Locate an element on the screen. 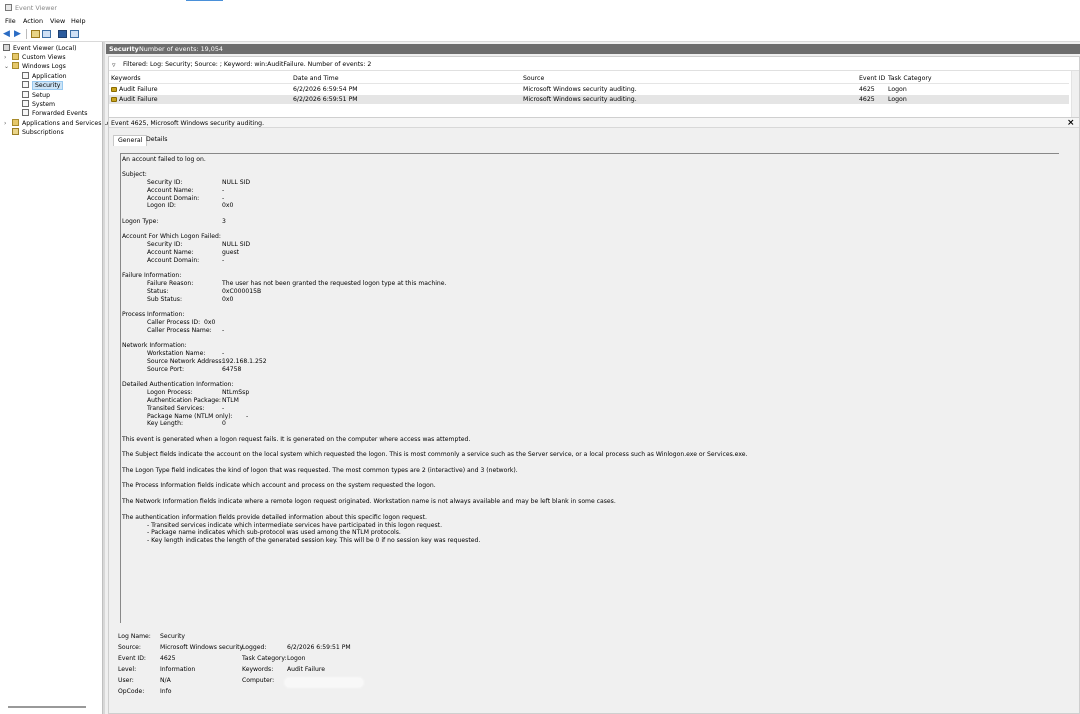  prop-label: User: is located at coordinates (126, 680).